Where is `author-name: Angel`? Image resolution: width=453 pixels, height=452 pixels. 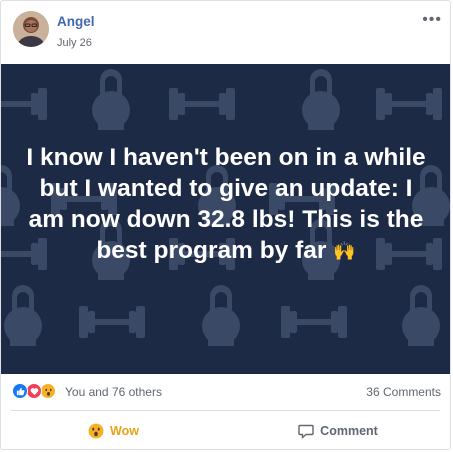
author-name: Angel is located at coordinates (76, 21).